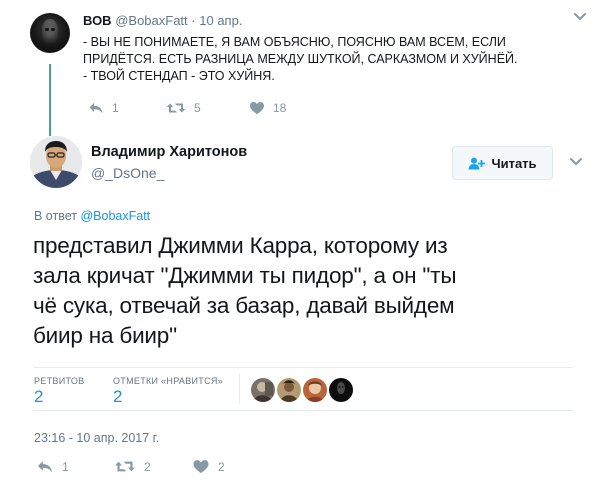  Describe the element at coordinates (105, 335) in the screenshot. I see `tweet-text-line: биир на биир"` at that location.